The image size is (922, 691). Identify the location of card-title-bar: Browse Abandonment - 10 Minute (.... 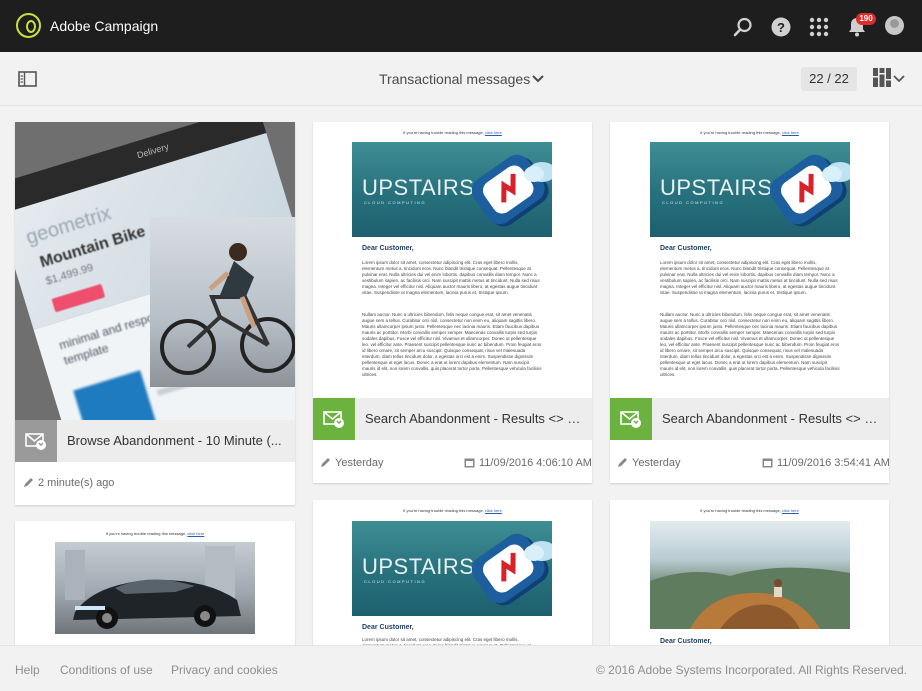
(155, 441).